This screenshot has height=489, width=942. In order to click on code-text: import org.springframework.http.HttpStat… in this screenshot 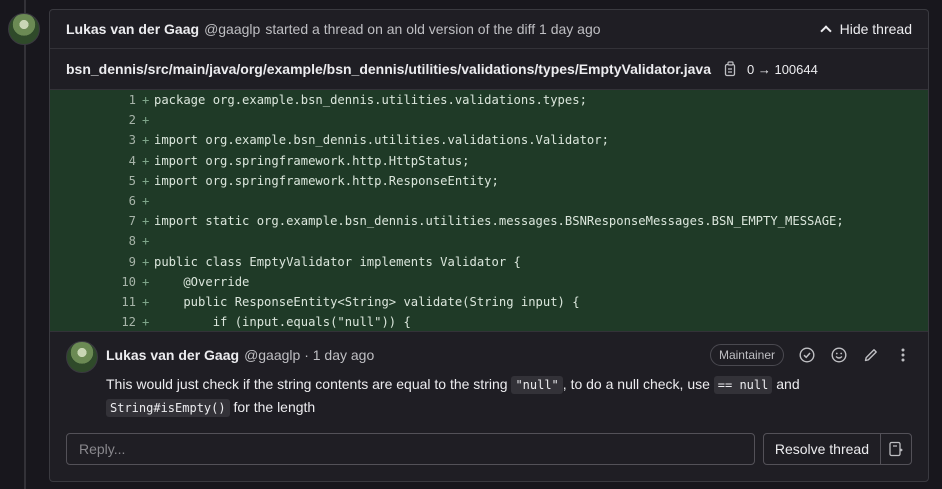, I will do `click(312, 160)`.